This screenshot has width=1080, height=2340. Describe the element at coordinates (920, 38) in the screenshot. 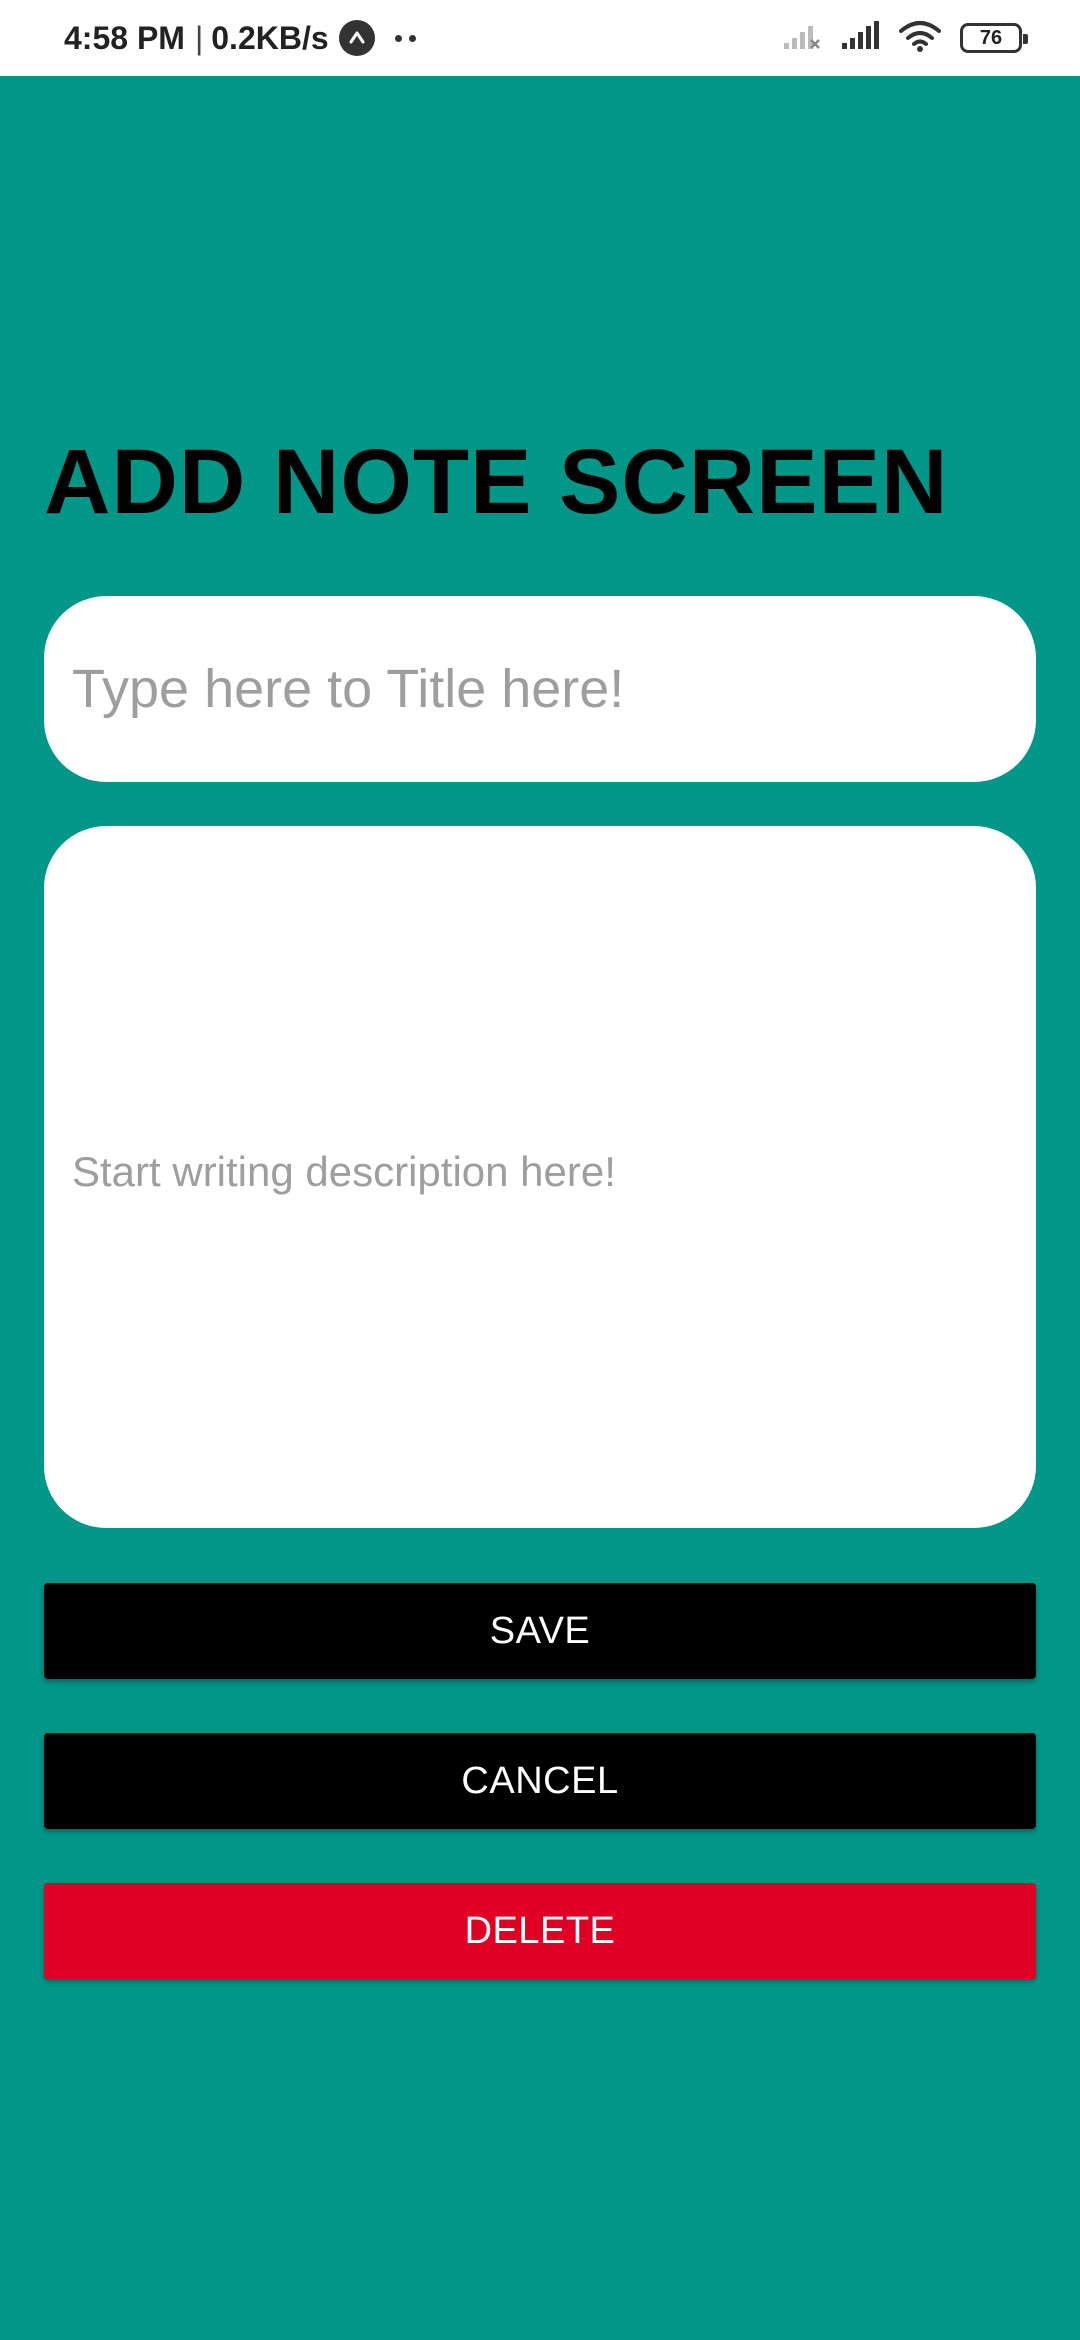

I see `wifi-icon` at that location.